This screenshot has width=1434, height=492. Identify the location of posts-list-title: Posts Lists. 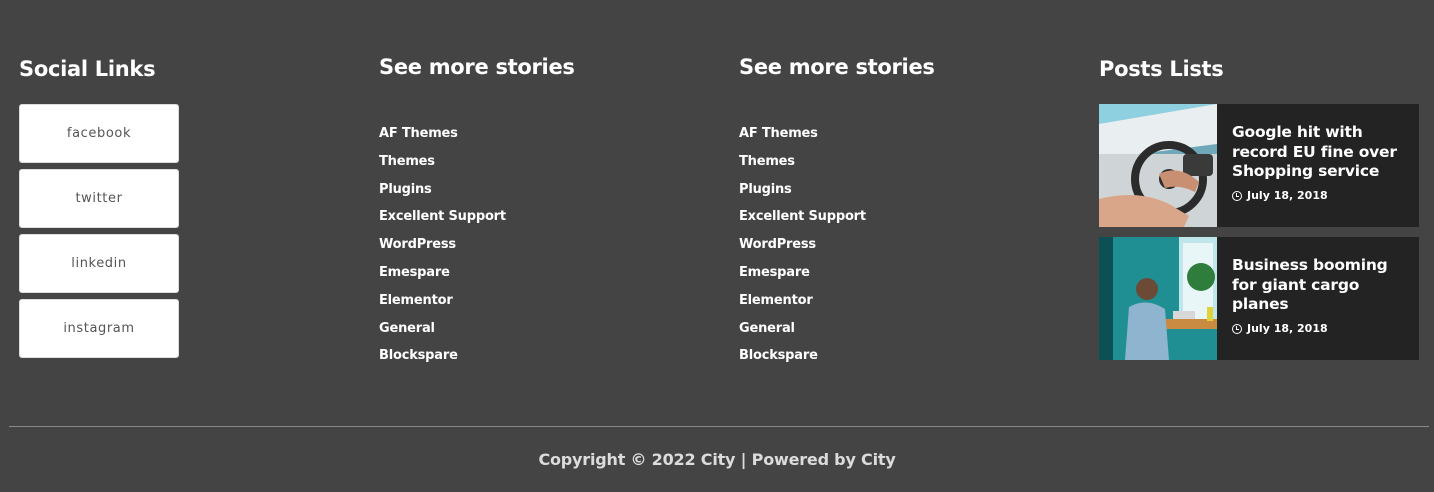
(1161, 69).